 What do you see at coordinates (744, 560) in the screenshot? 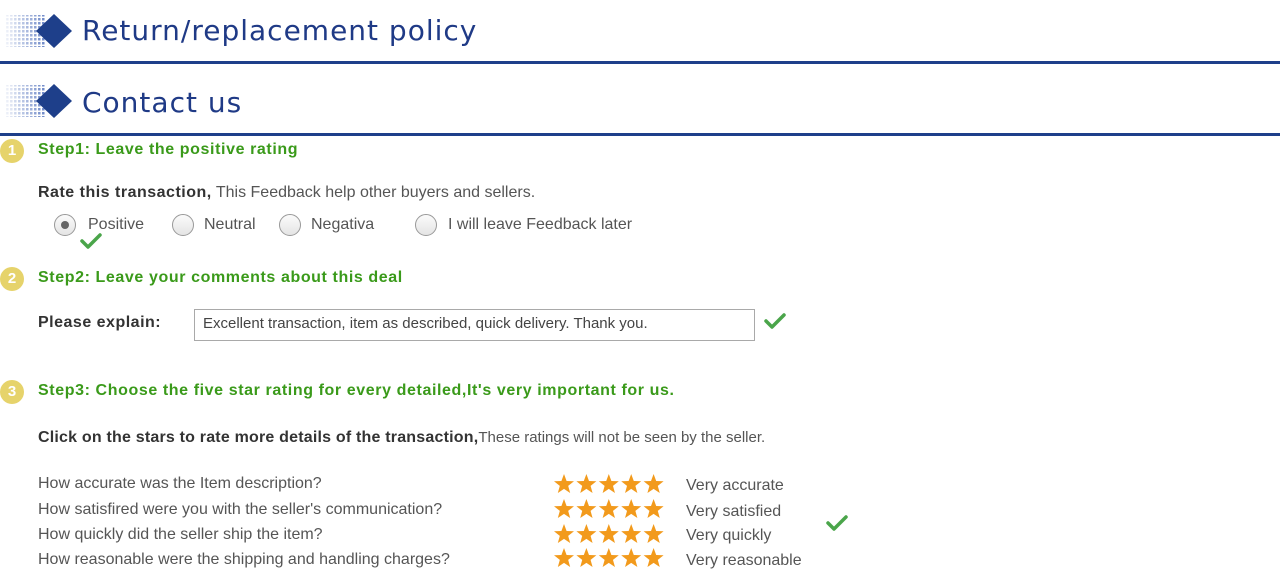
I see `rating-answer: Very reasonable` at bounding box center [744, 560].